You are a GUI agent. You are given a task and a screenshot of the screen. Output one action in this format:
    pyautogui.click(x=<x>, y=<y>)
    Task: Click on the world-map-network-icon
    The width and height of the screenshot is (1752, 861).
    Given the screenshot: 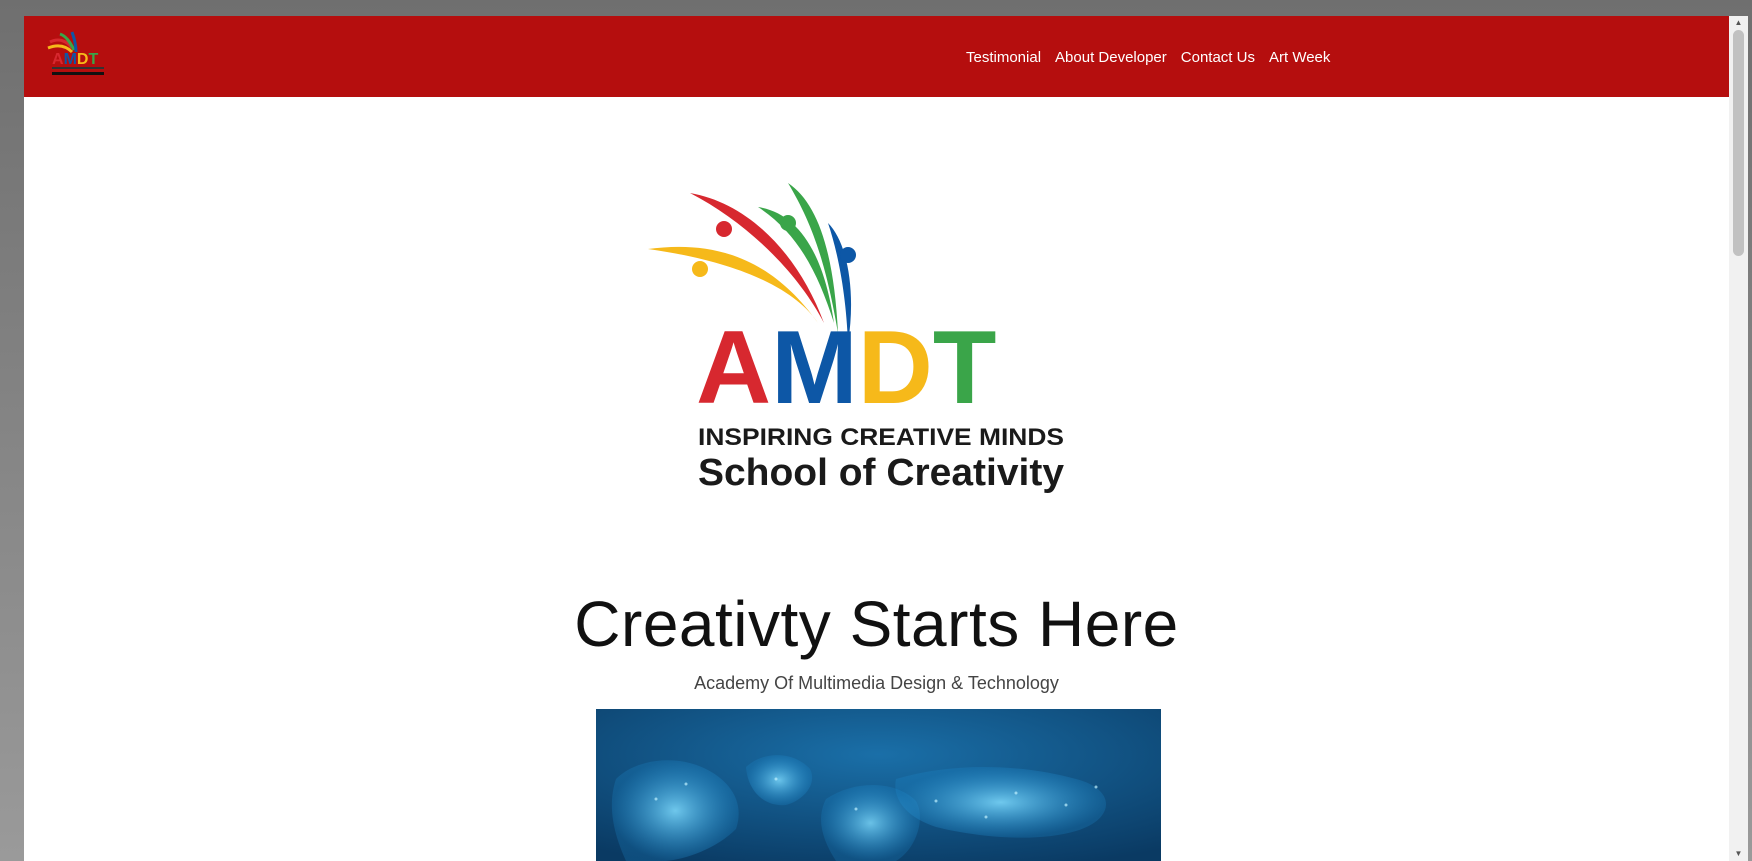 What is the action you would take?
    pyautogui.click(x=878, y=785)
    